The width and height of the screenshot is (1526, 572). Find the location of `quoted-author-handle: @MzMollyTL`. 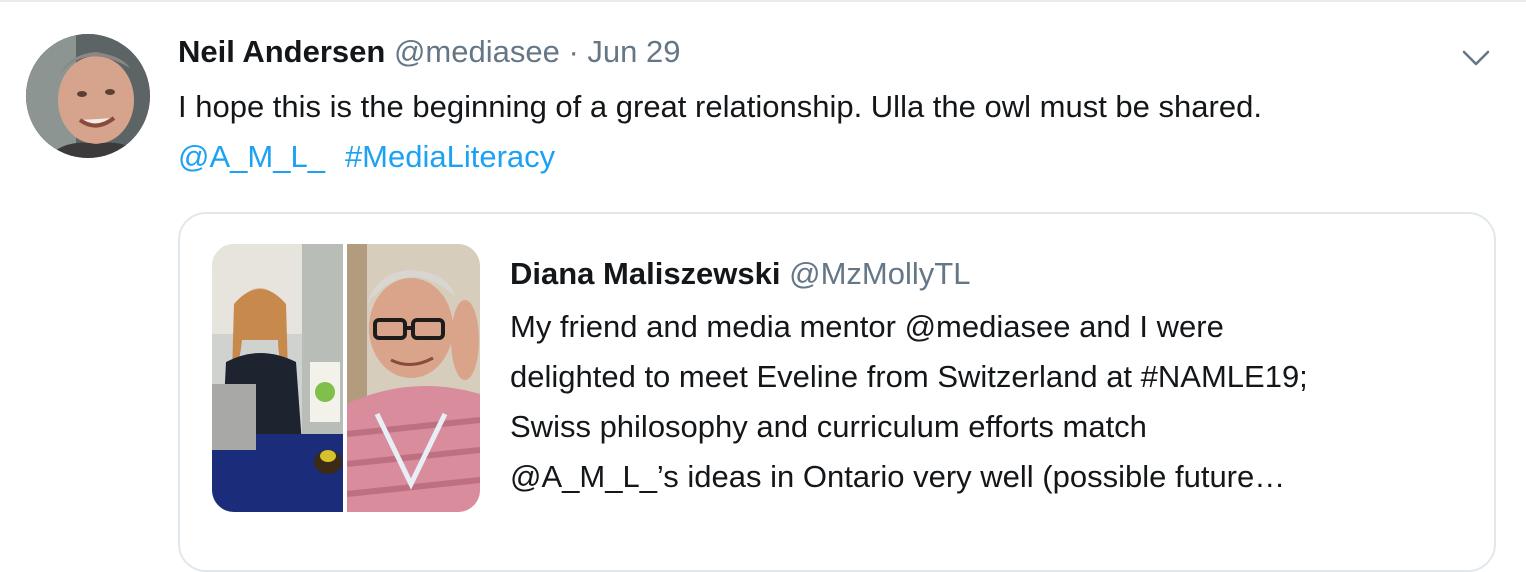

quoted-author-handle: @MzMollyTL is located at coordinates (879, 273).